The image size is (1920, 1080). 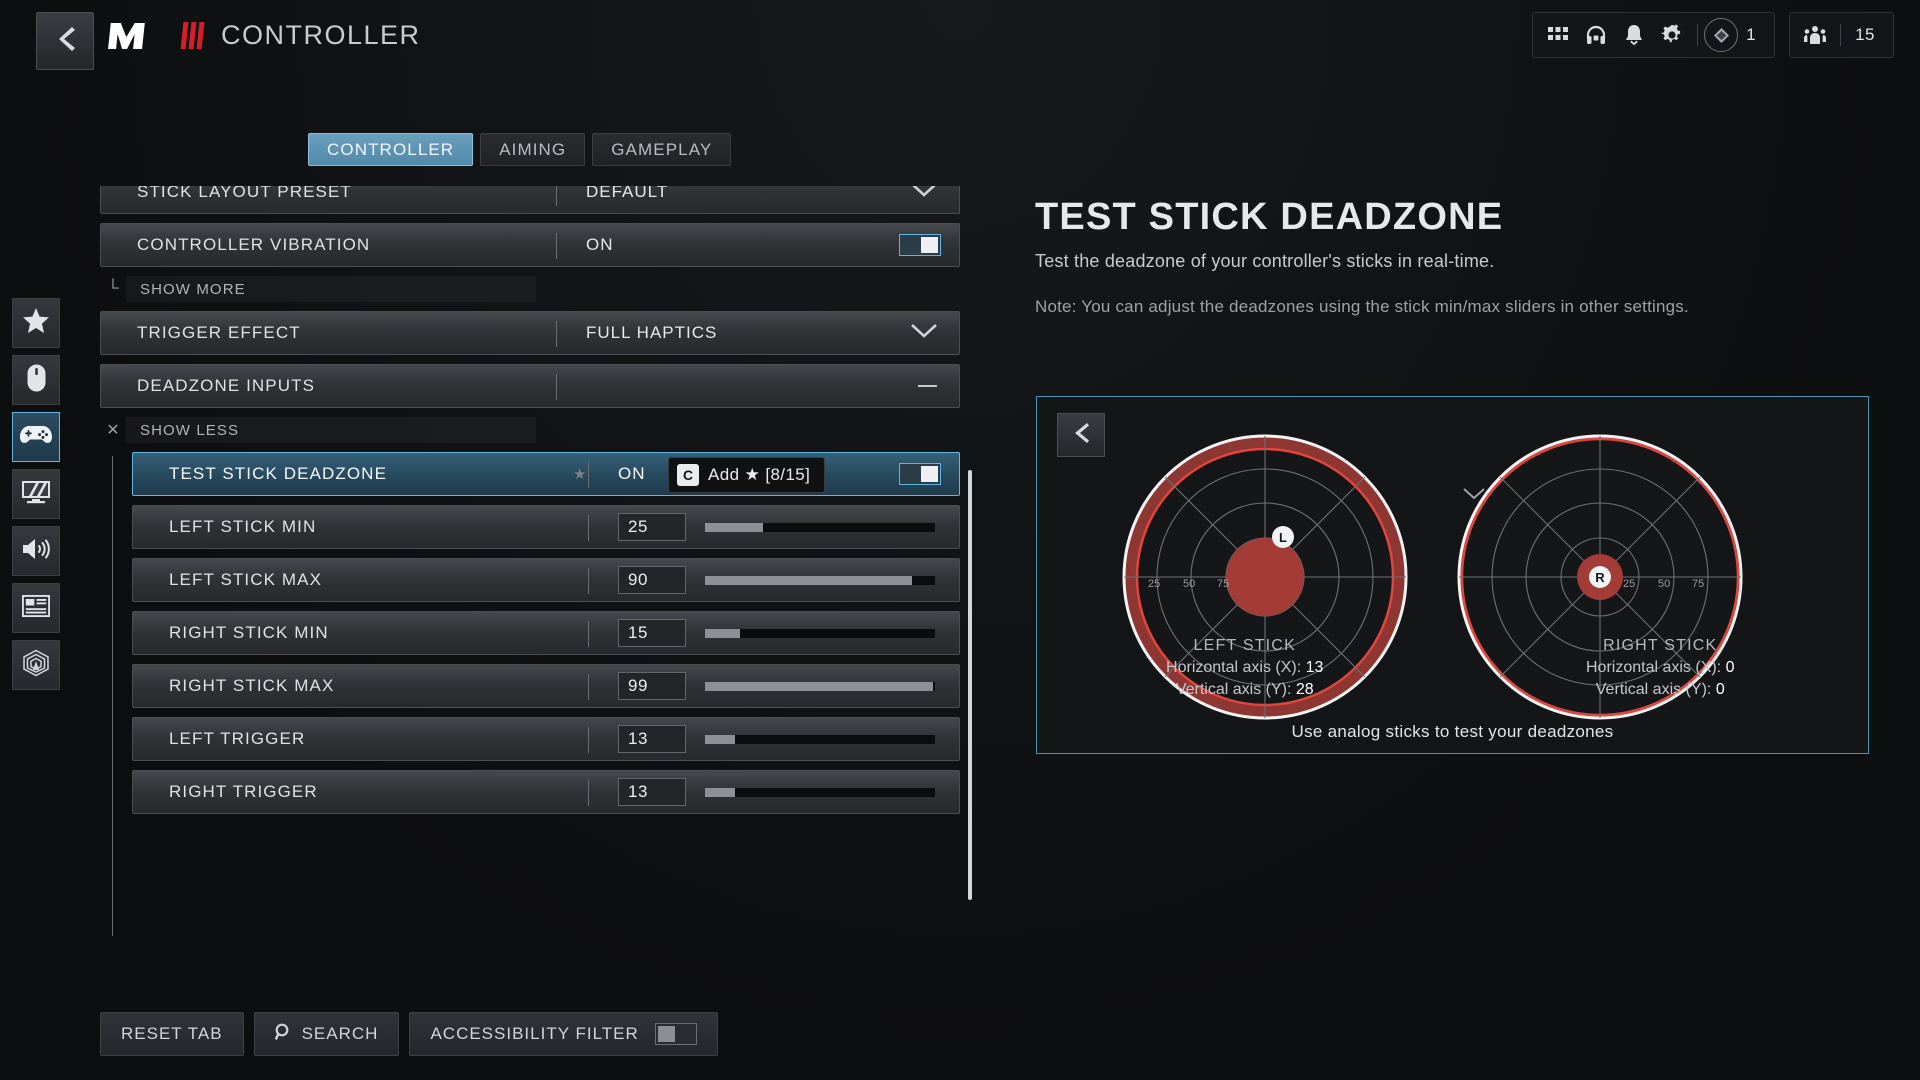 What do you see at coordinates (1189, 584) in the screenshot?
I see `tick-50: 50` at bounding box center [1189, 584].